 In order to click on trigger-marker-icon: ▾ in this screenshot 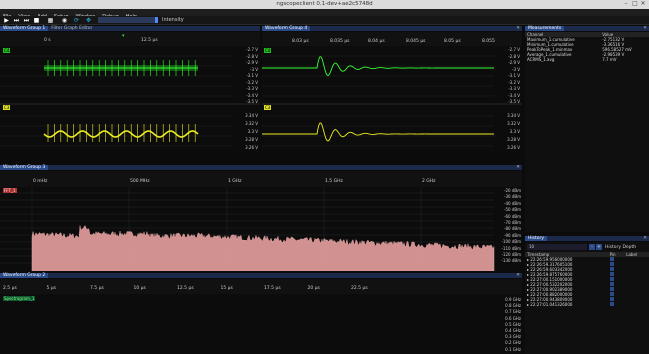, I will do `click(123, 36)`.